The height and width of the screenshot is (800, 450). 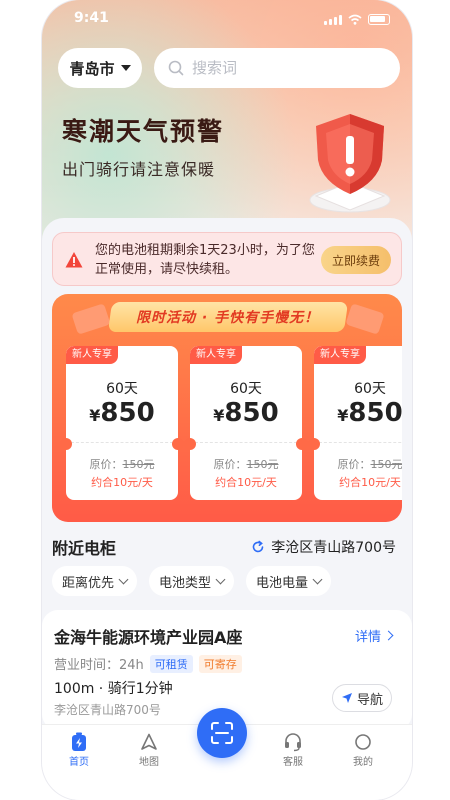 What do you see at coordinates (205, 260) in the screenshot?
I see `alert-message: 您的电池租期剩余1天23小时，为了您正常使用，请尽快续租。` at bounding box center [205, 260].